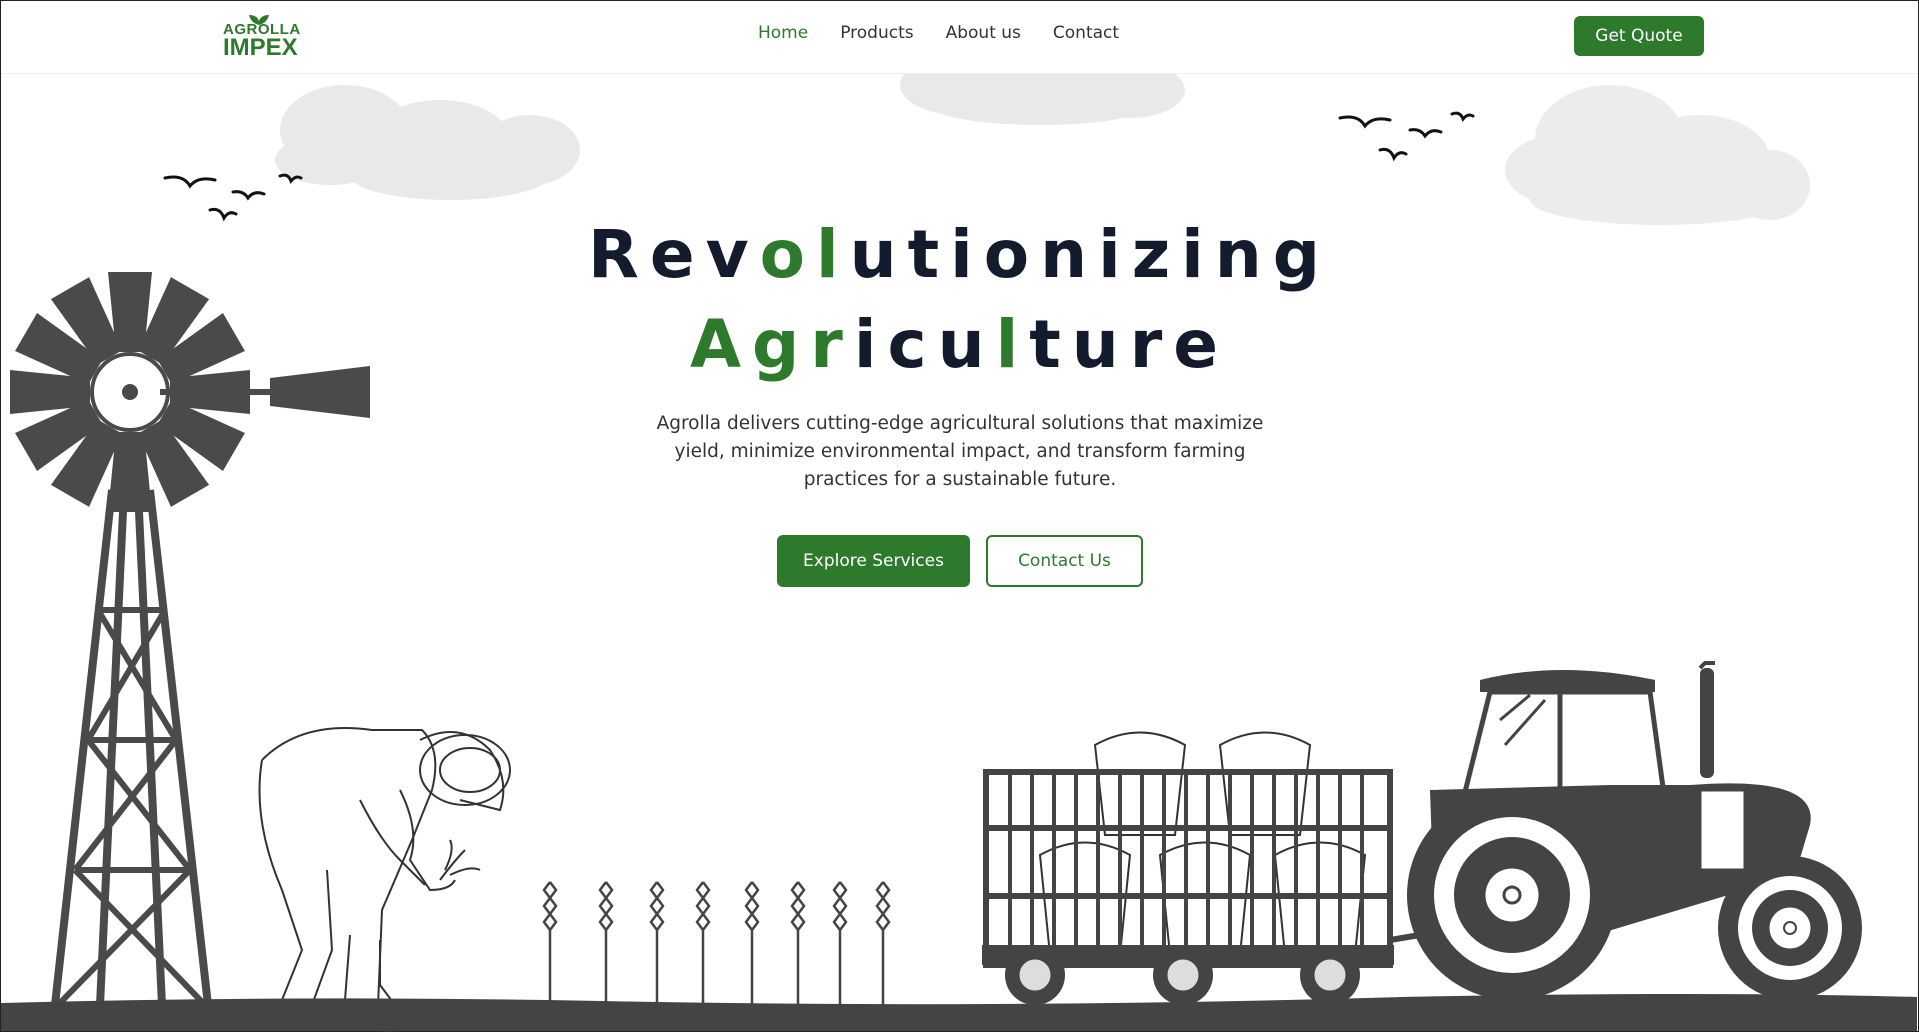 Image resolution: width=1919 pixels, height=1032 pixels. Describe the element at coordinates (260, 47) in the screenshot. I see `logo-text-bottom: IMPEX` at that location.